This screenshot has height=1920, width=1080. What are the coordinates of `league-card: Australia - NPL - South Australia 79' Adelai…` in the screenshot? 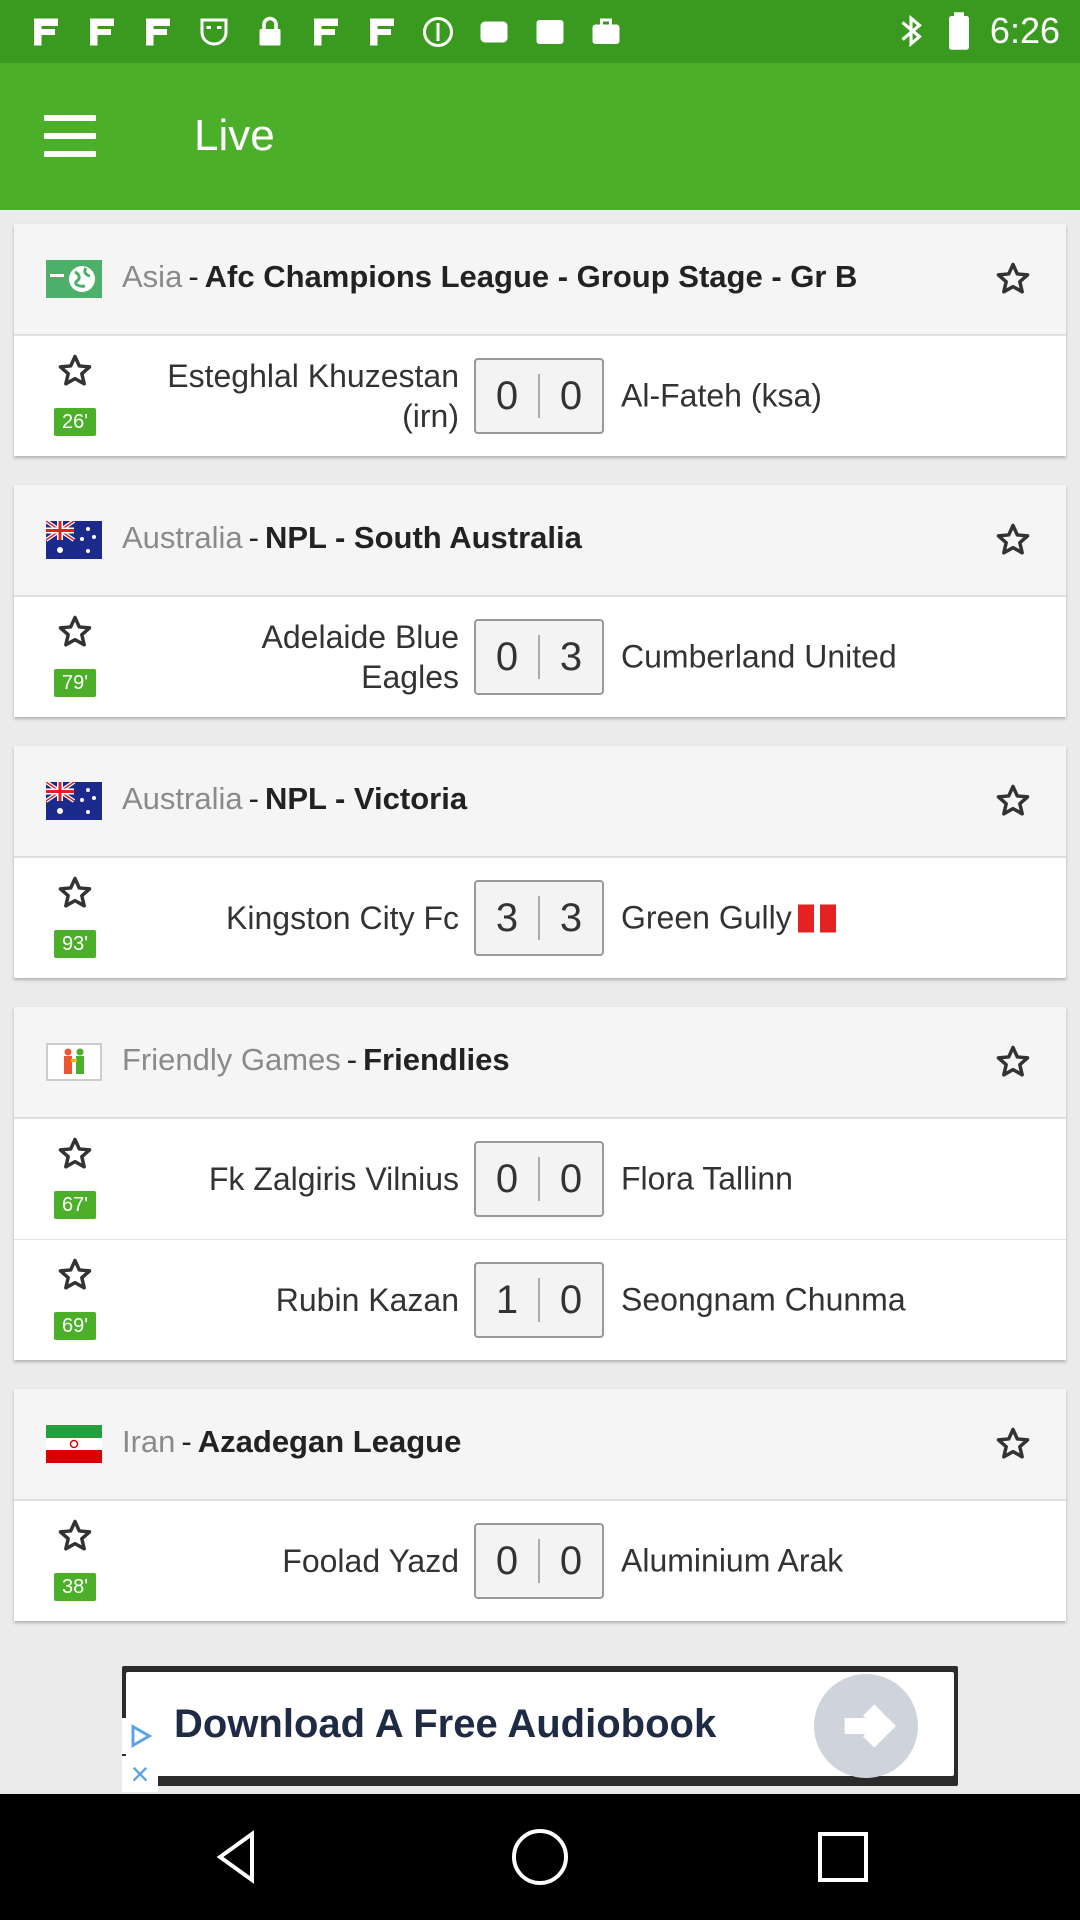 It's located at (540, 601).